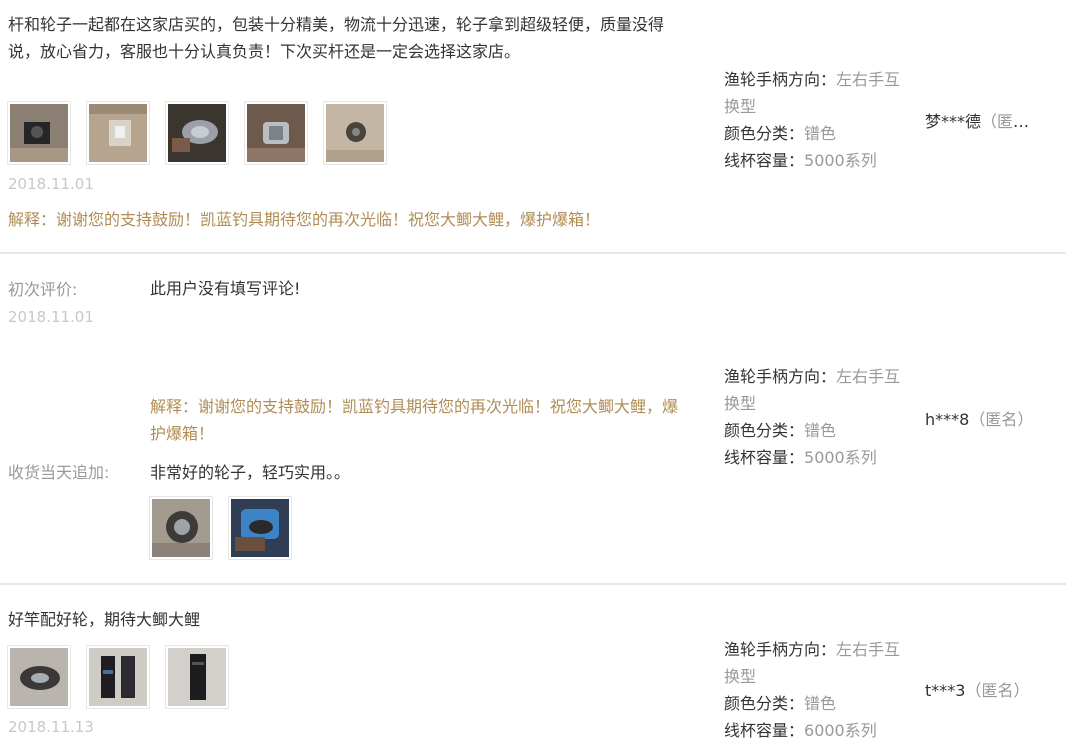  What do you see at coordinates (945, 690) in the screenshot?
I see `reviewer-nick: t***3` at bounding box center [945, 690].